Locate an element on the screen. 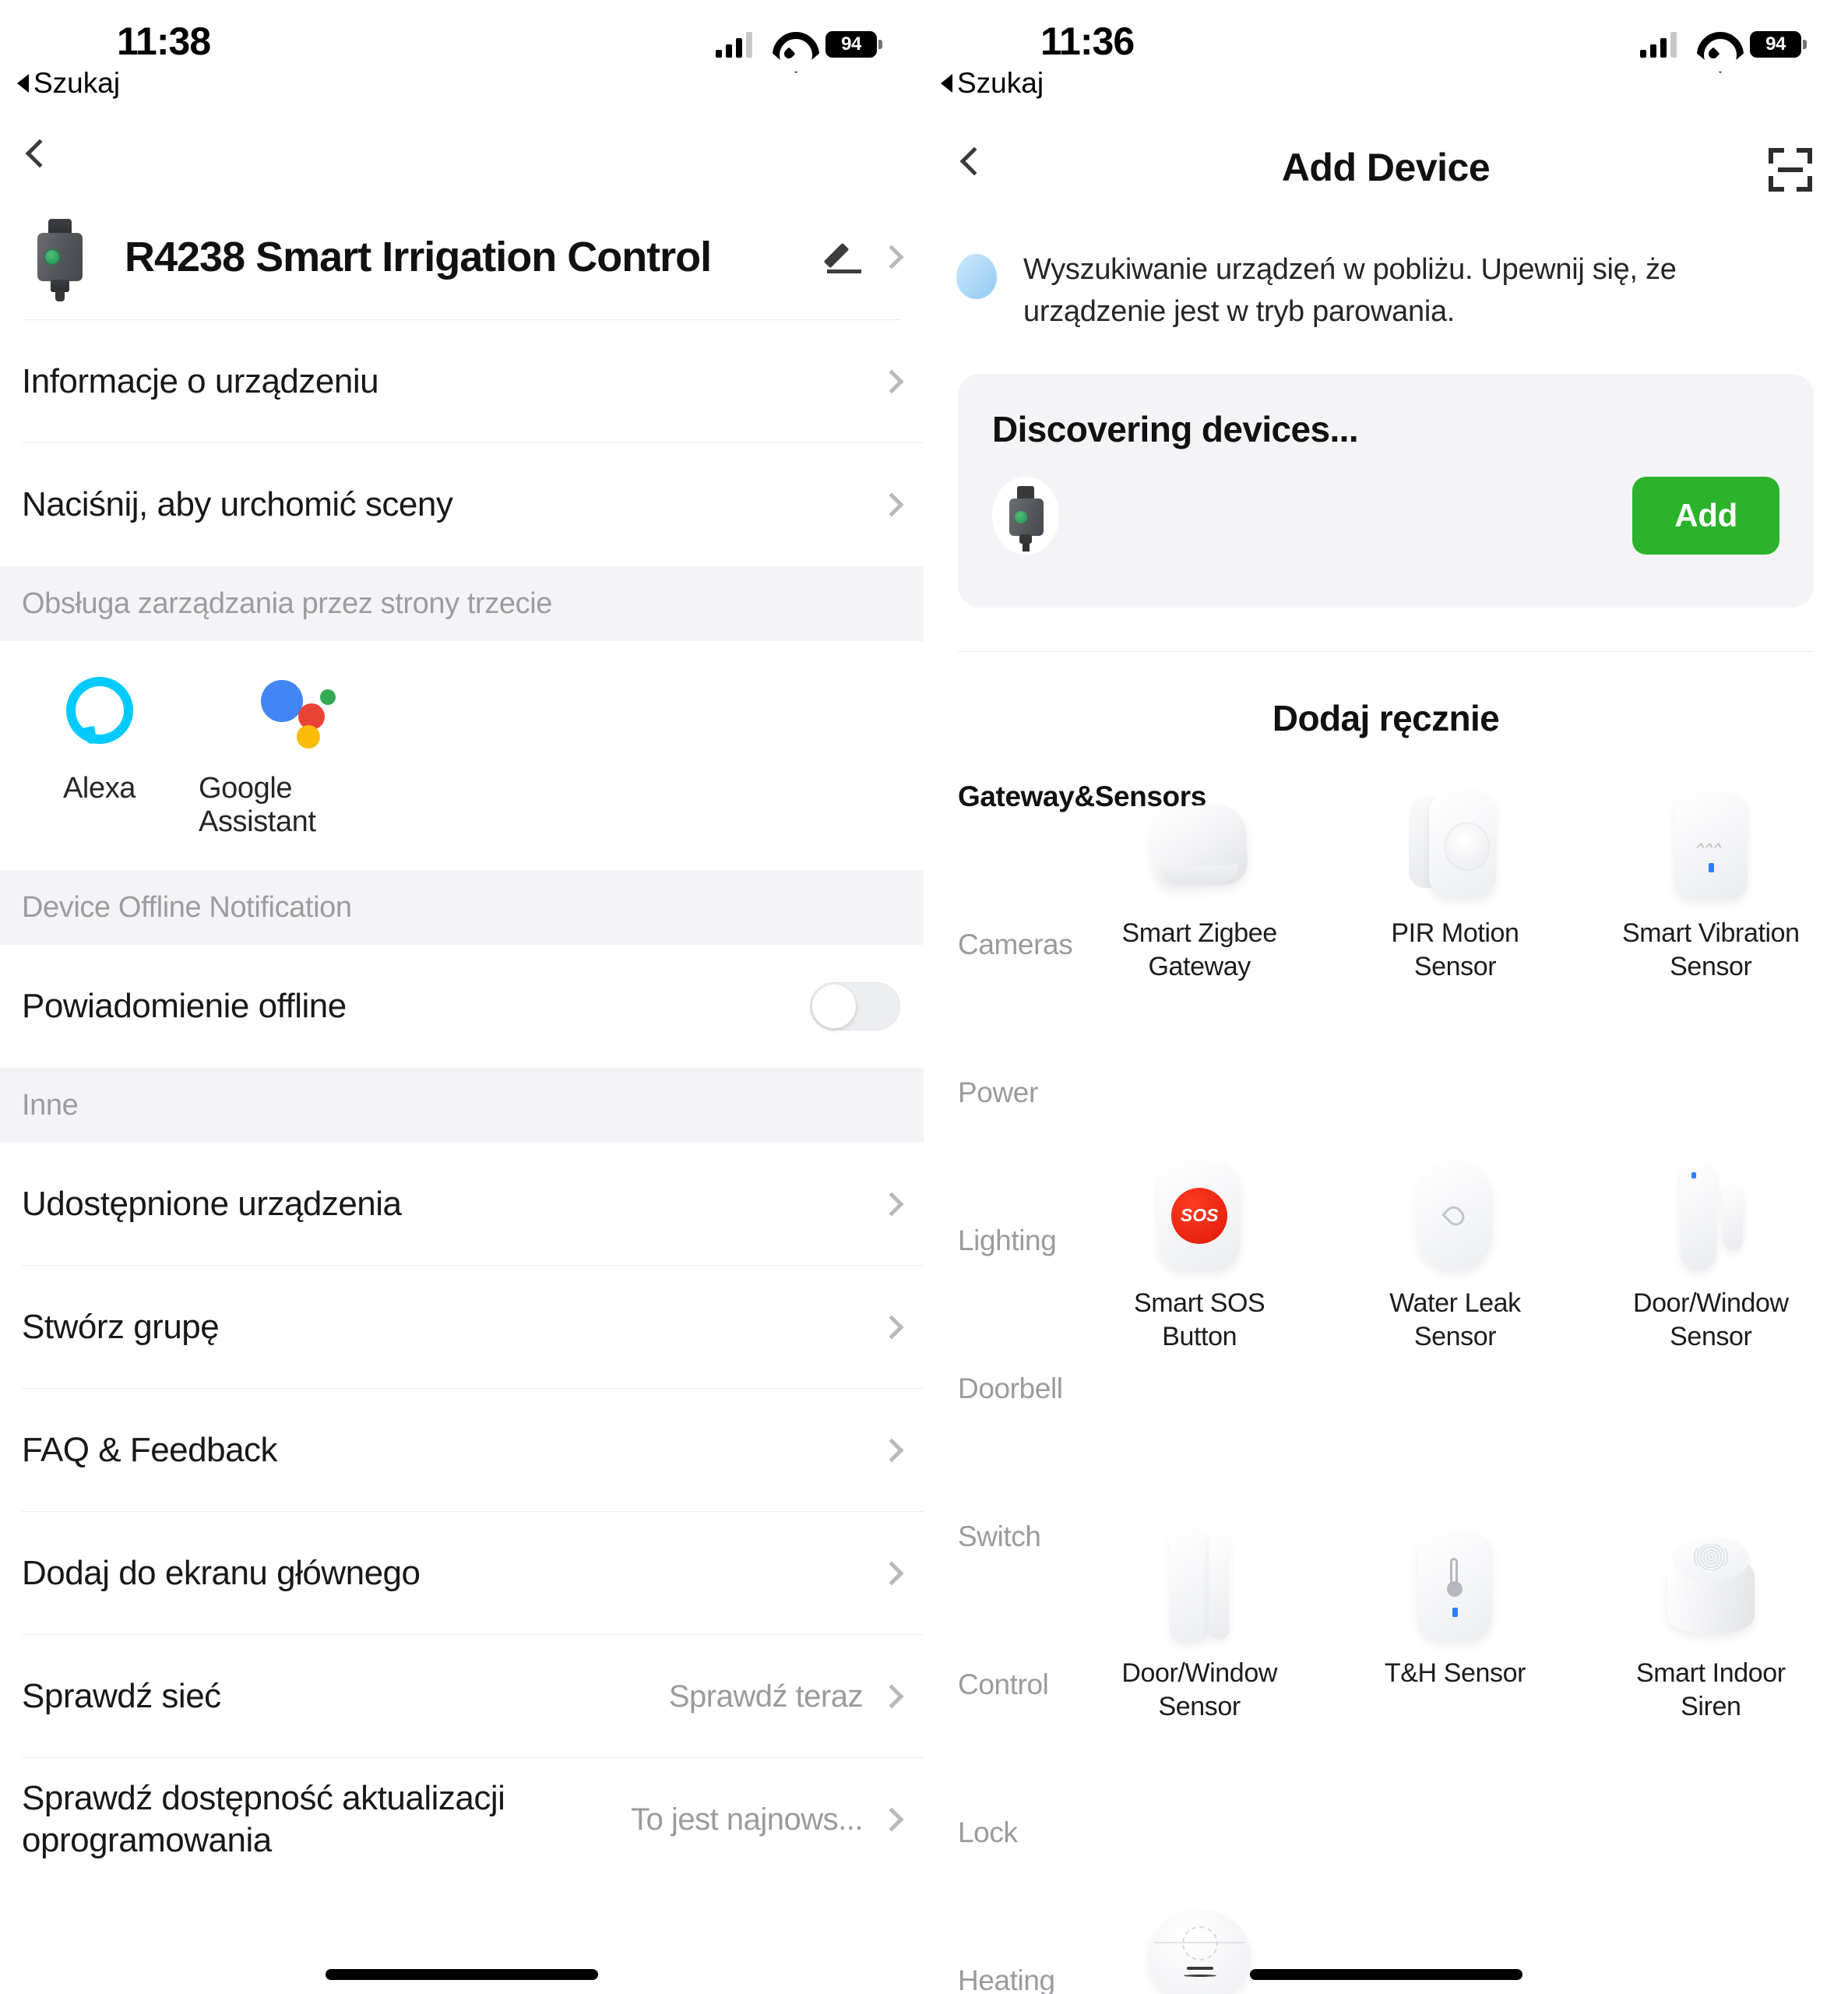  category-doorbell: Doorbell is located at coordinates (1015, 1441).